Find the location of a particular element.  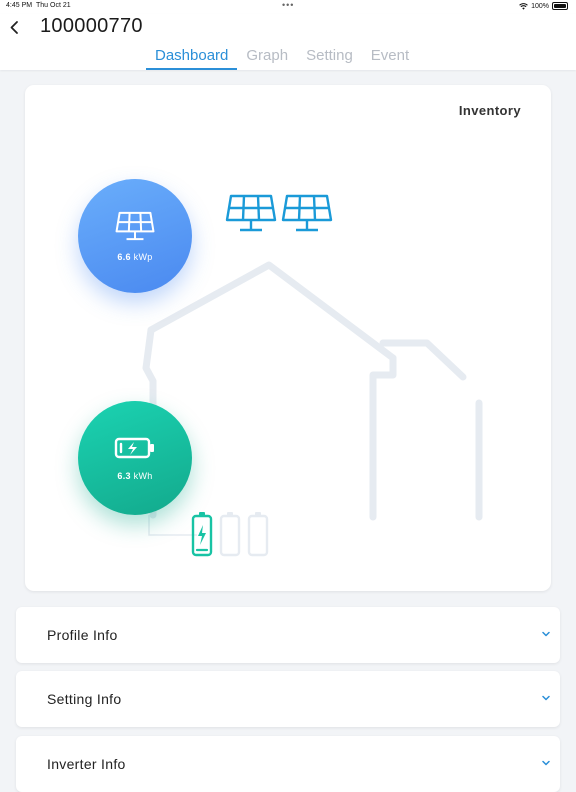

page-title: 100000770 is located at coordinates (91, 26).